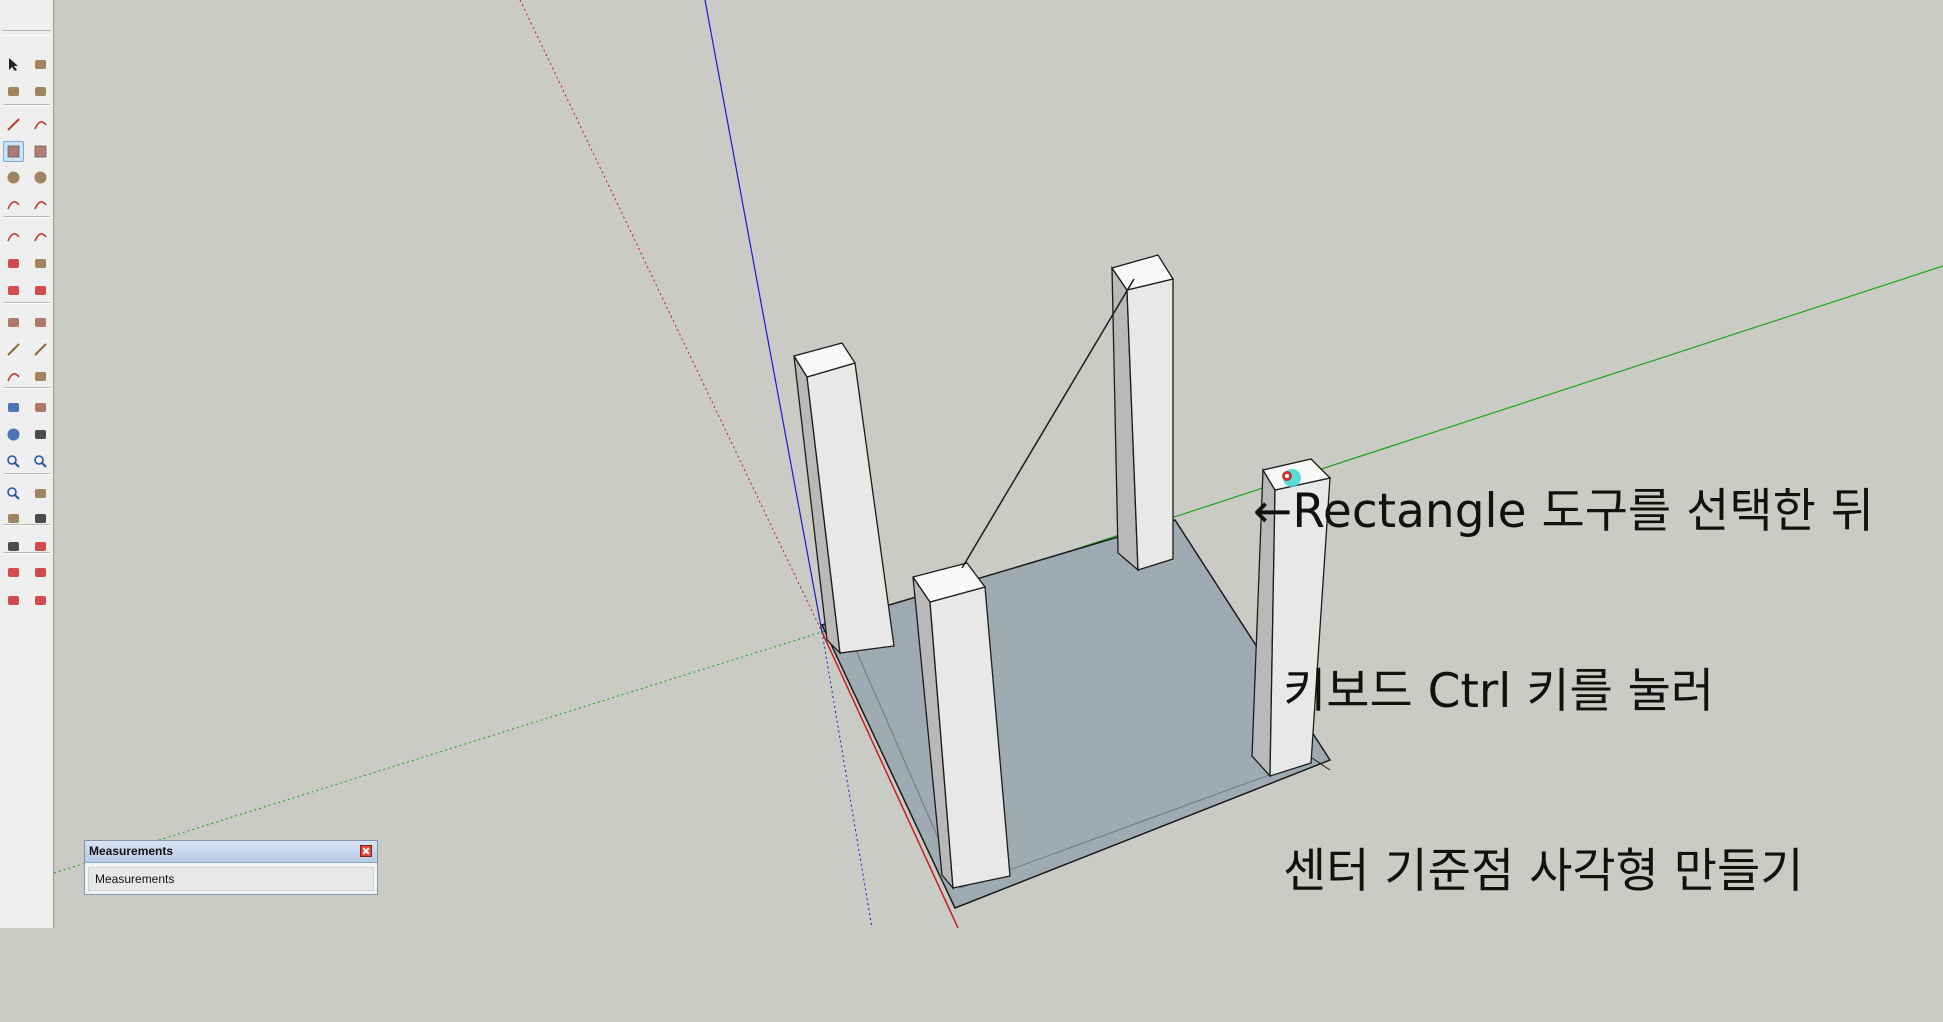 Image resolution: width=1943 pixels, height=1022 pixels. Describe the element at coordinates (40, 124) in the screenshot. I see `freehand-icon` at that location.